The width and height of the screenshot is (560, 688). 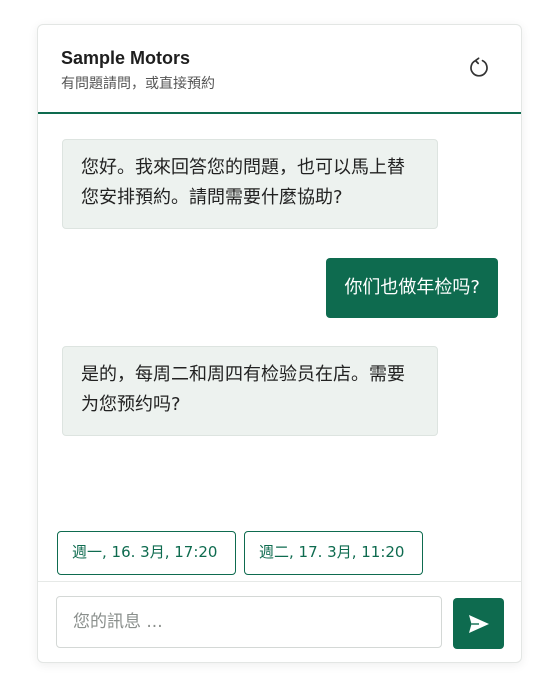 I want to click on chat-title: Sample Motors, so click(x=126, y=58).